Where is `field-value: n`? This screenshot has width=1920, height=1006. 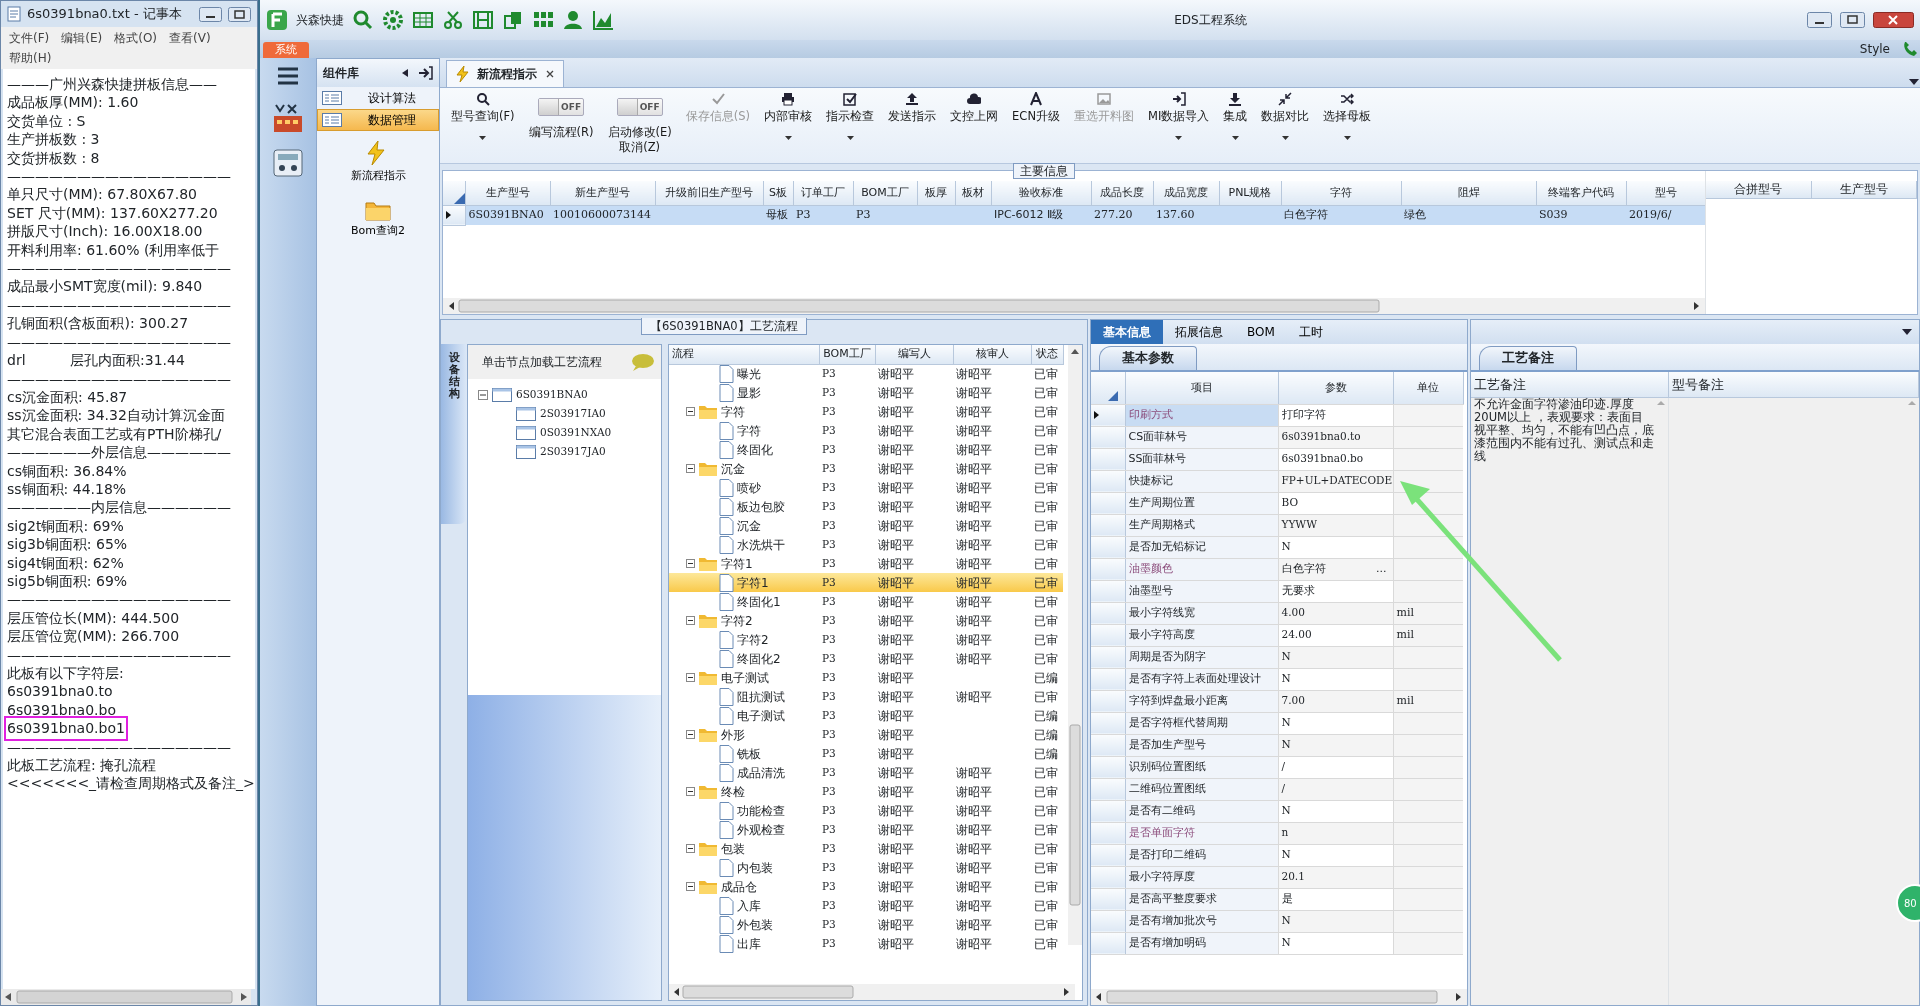 field-value: n is located at coordinates (1285, 833).